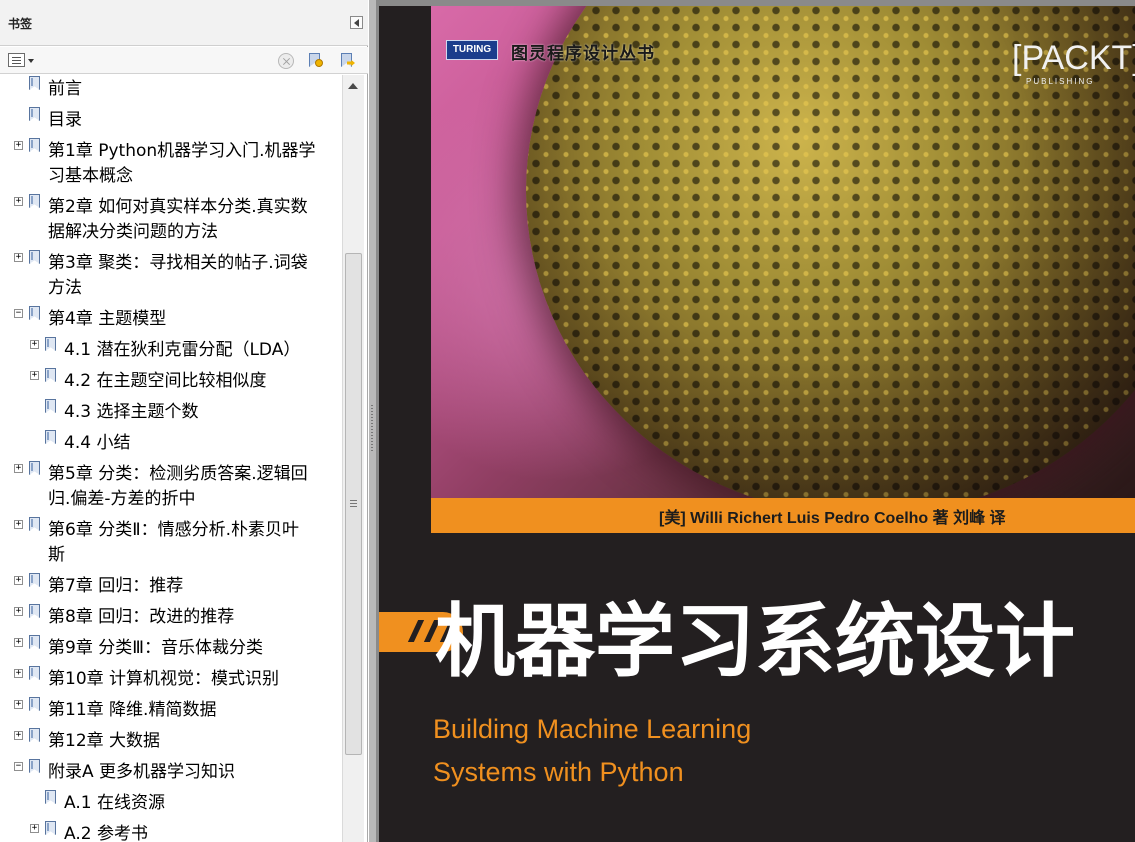 The height and width of the screenshot is (842, 1135). I want to click on bookmark-item: + 第1章 Python机器学习入门.机器学 习基本概念, so click(171, 165).